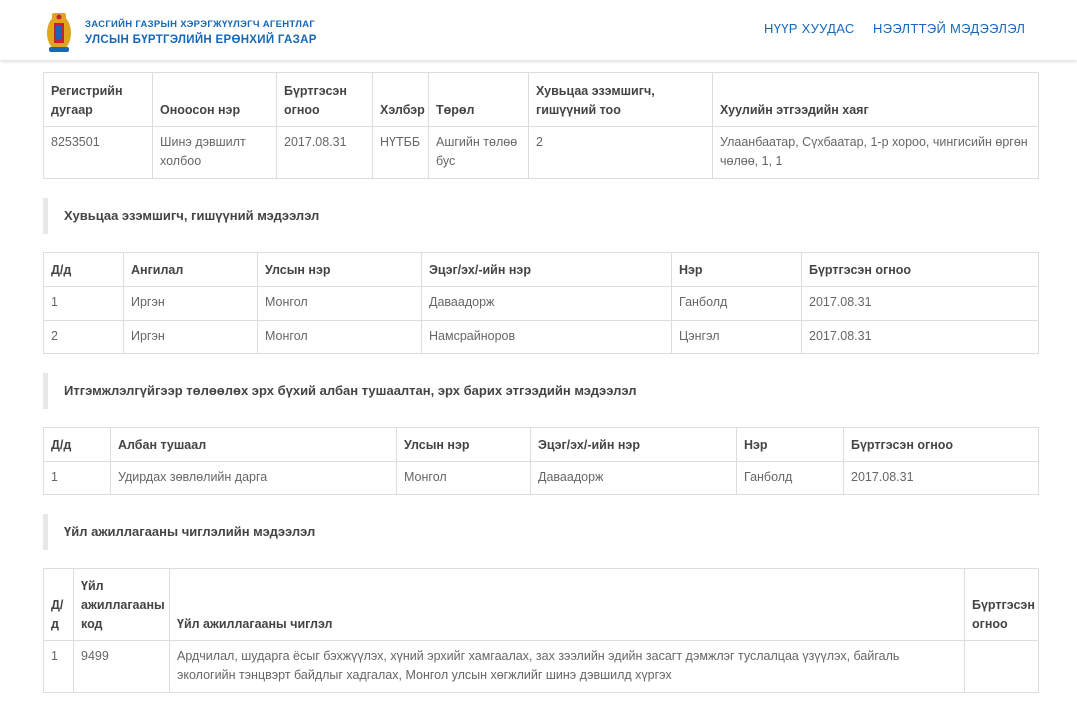 This screenshot has width=1077, height=704. Describe the element at coordinates (98, 152) in the screenshot. I see `registry-number: 8253501` at that location.